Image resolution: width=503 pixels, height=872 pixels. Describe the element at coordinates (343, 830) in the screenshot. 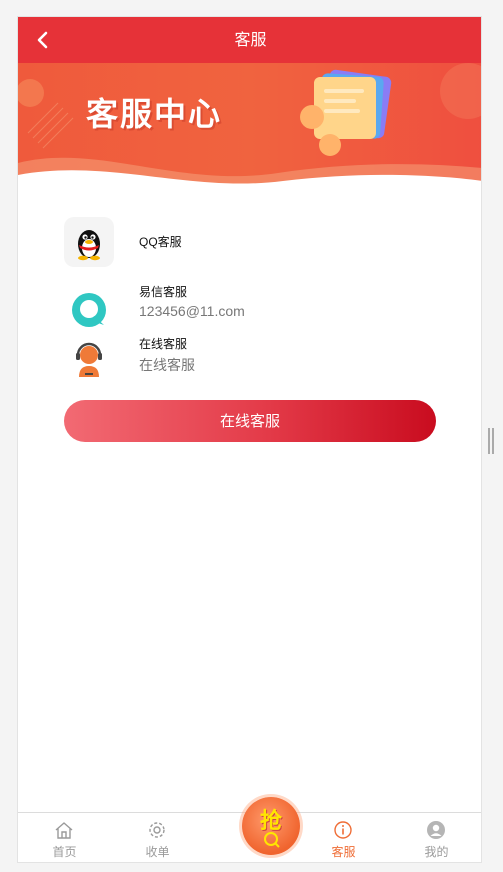

I see `info-circle-icon` at that location.